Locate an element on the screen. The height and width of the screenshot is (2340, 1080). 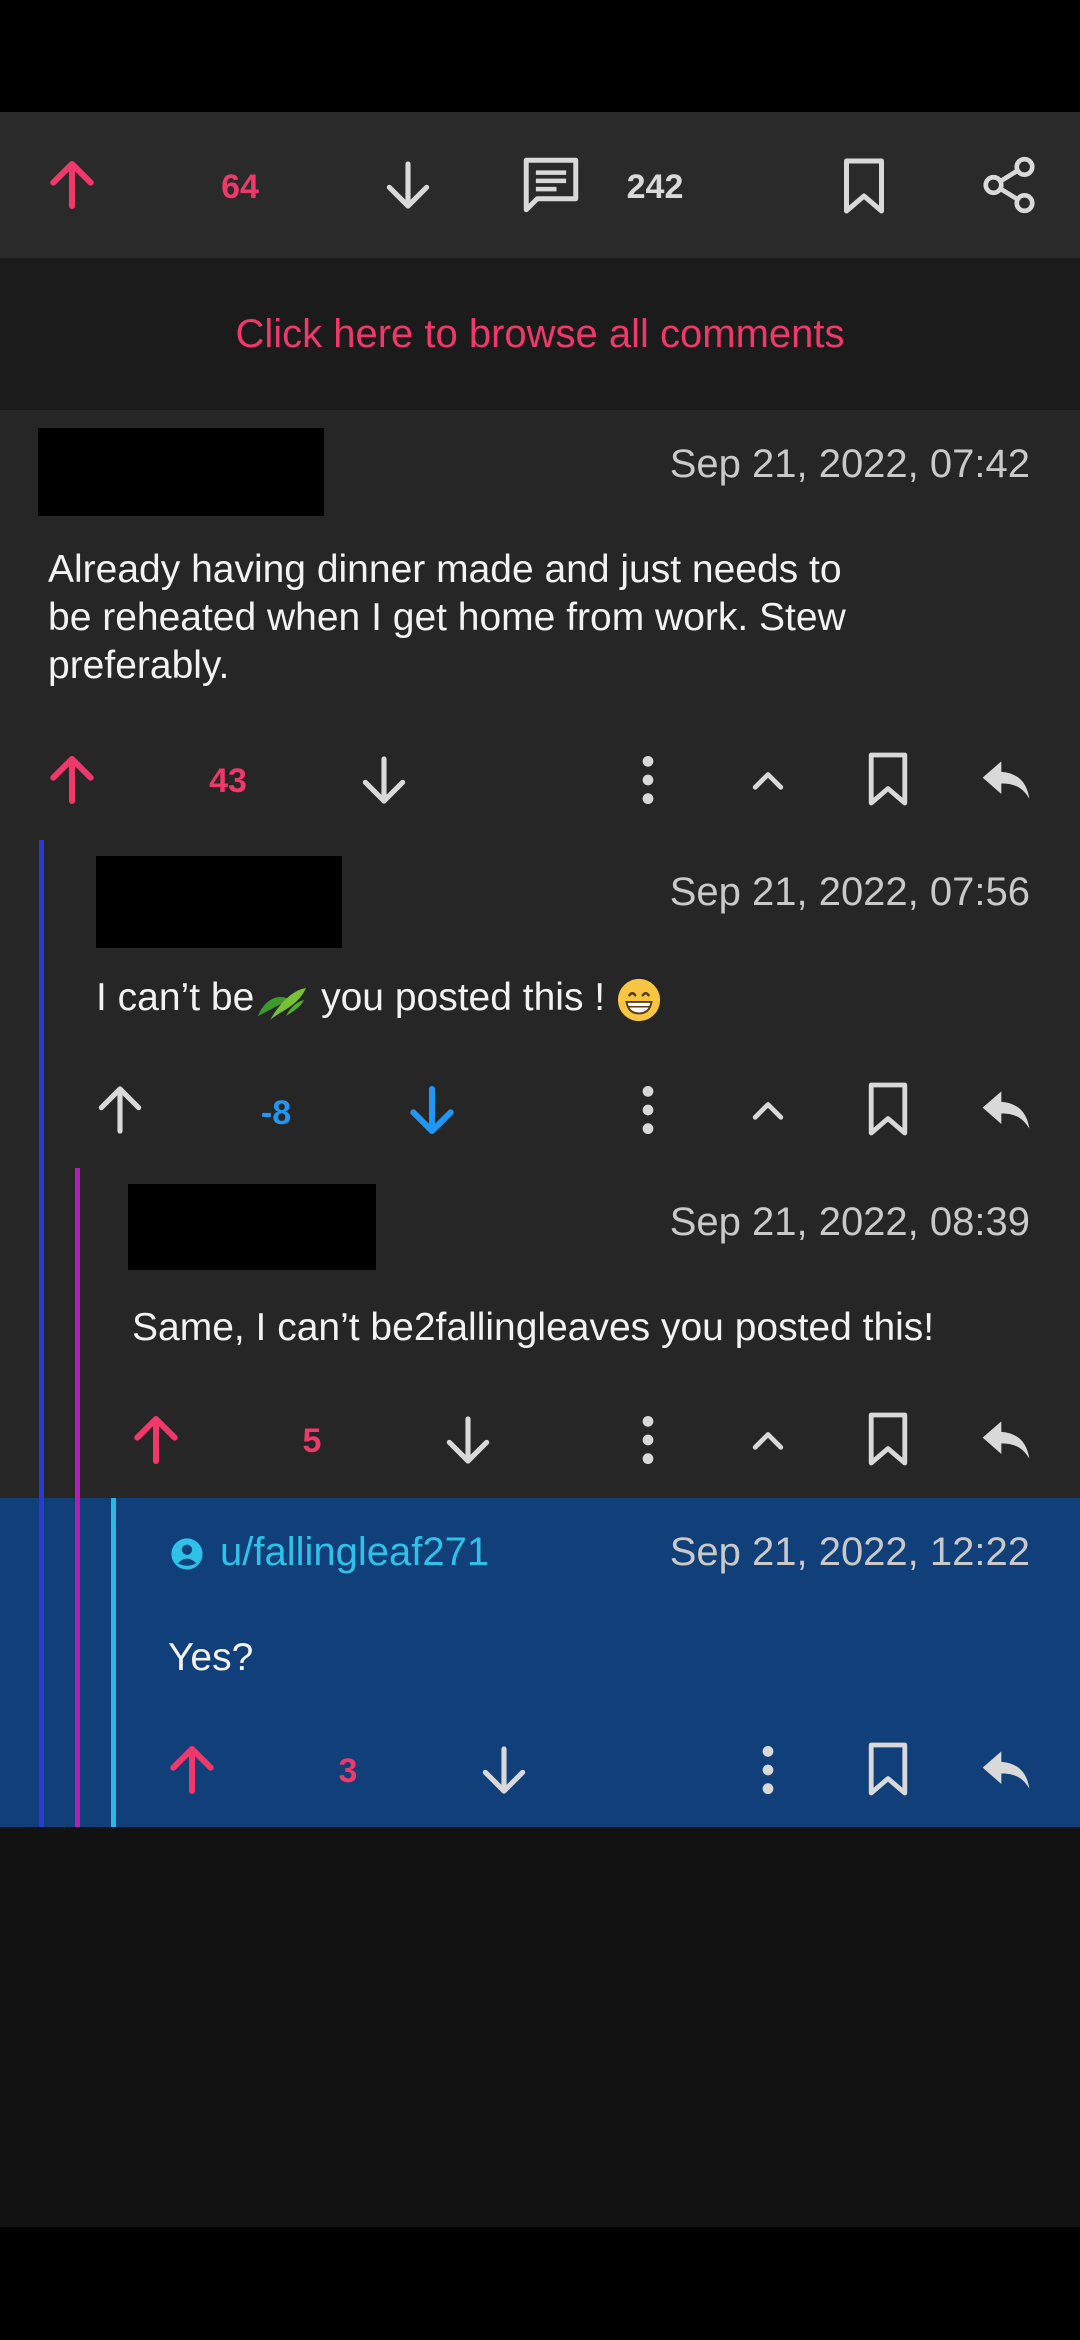
comment-body-text: I can’t be is located at coordinates (175, 997).